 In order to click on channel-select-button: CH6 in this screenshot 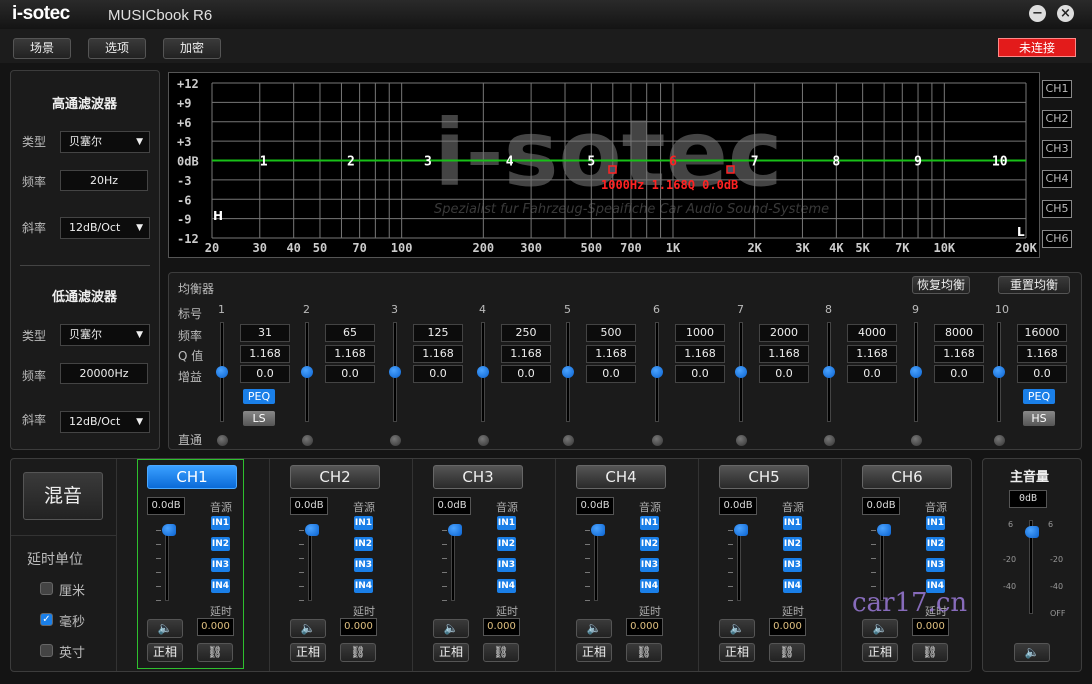, I will do `click(907, 477)`.